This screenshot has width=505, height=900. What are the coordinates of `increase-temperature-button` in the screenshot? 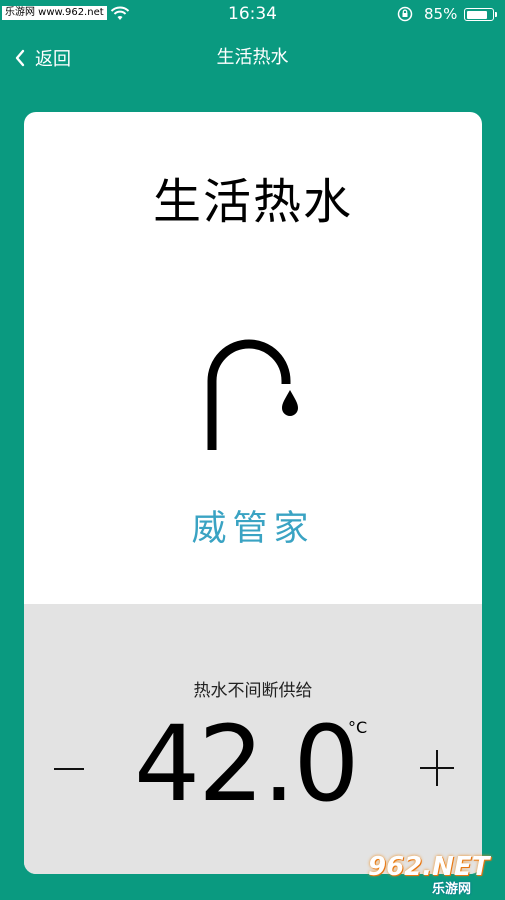 It's located at (437, 768).